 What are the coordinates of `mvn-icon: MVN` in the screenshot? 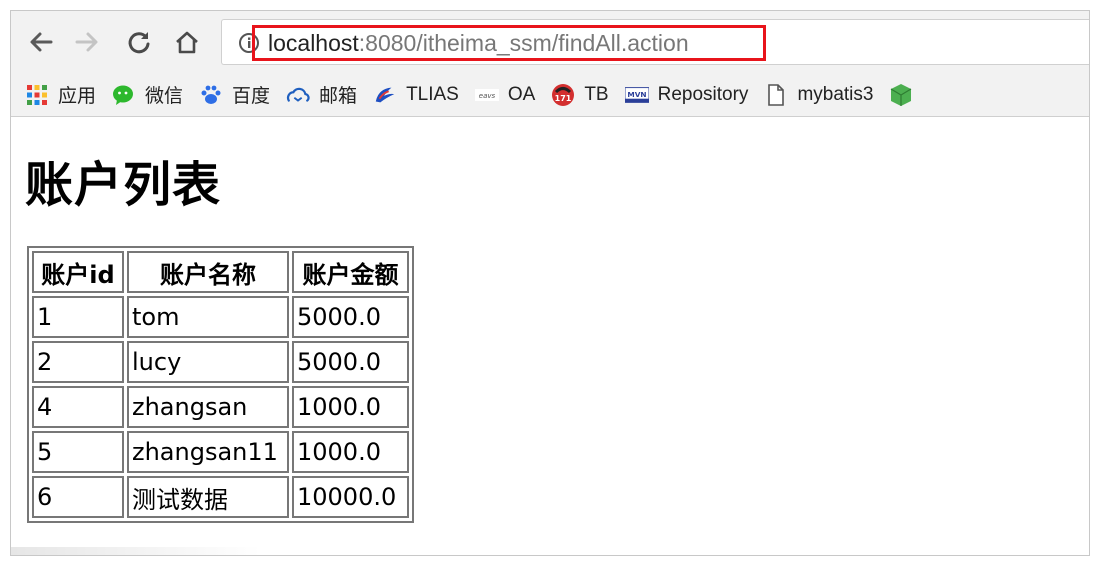 It's located at (636, 95).